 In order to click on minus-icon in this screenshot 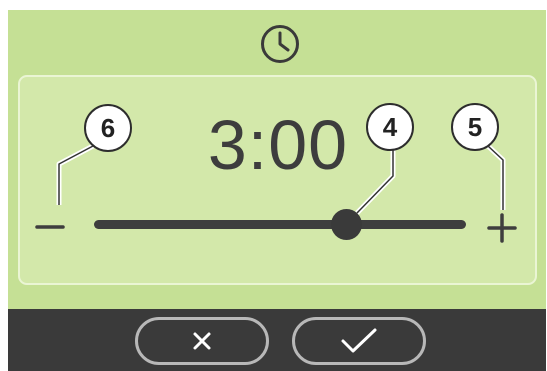, I will do `click(50, 227)`.